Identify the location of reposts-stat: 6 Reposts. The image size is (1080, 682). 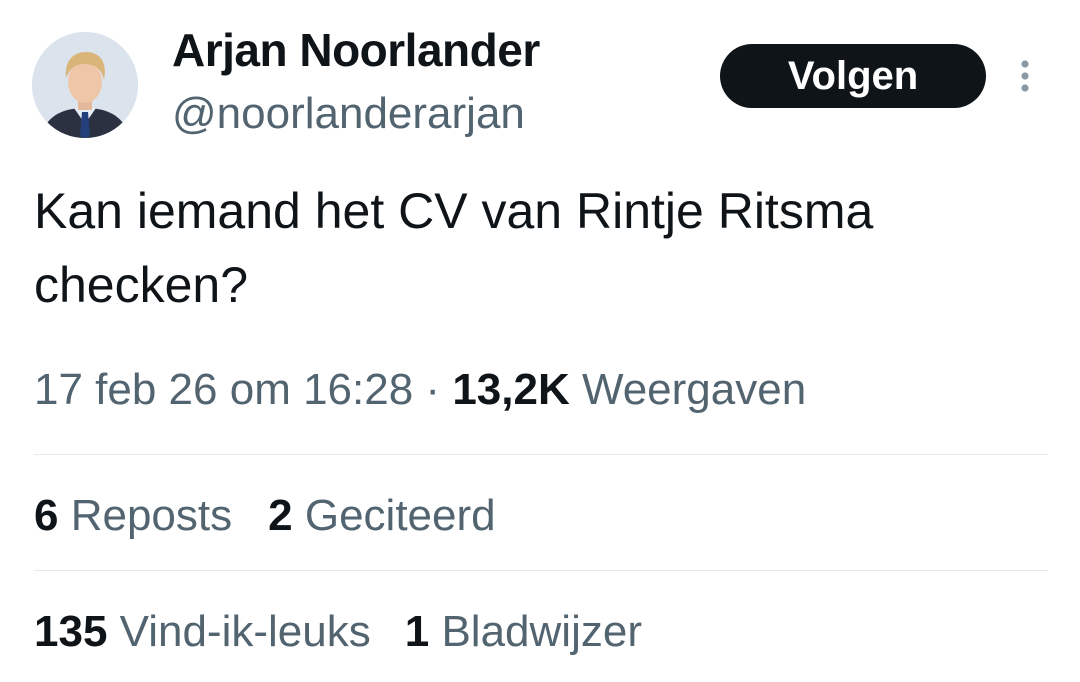
(133, 516).